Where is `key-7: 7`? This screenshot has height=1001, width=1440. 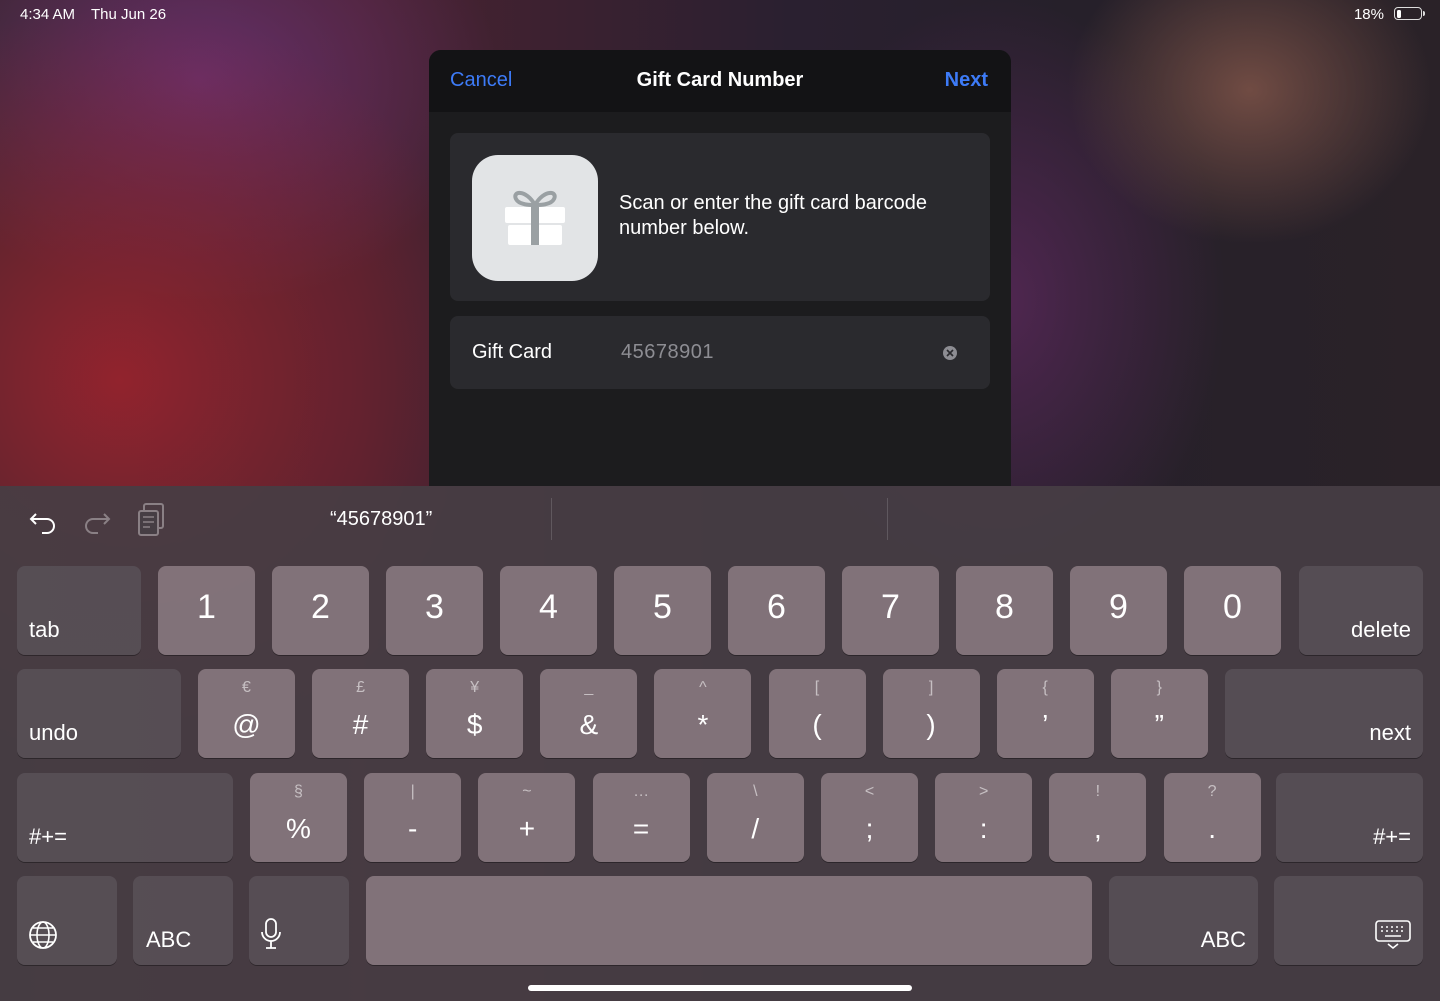
key-7: 7 is located at coordinates (890, 610).